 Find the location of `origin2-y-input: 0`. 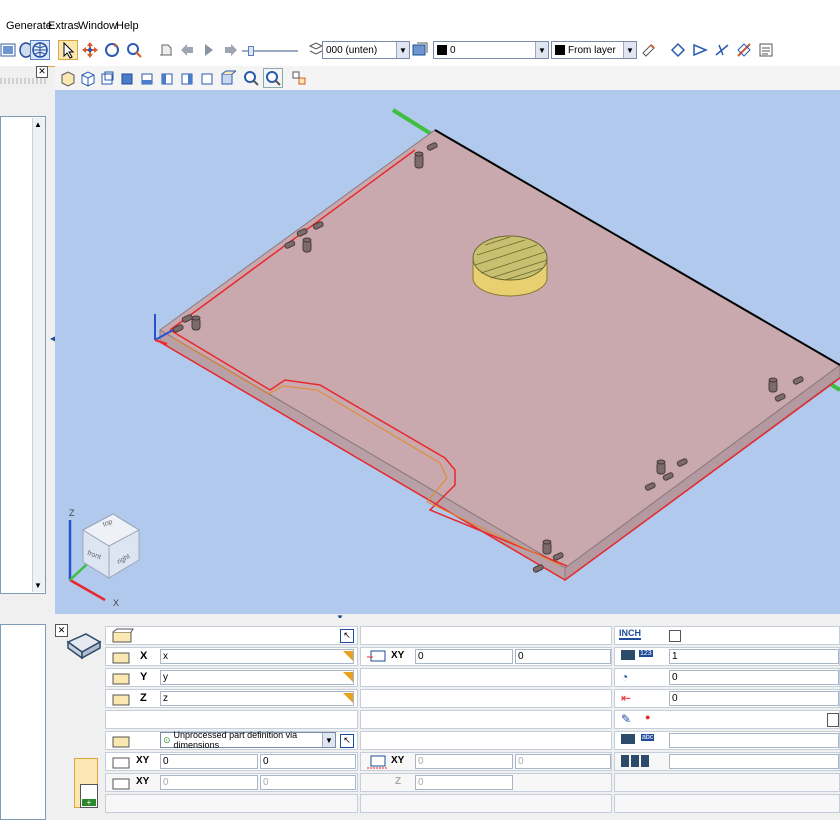

origin2-y-input: 0 is located at coordinates (308, 782).